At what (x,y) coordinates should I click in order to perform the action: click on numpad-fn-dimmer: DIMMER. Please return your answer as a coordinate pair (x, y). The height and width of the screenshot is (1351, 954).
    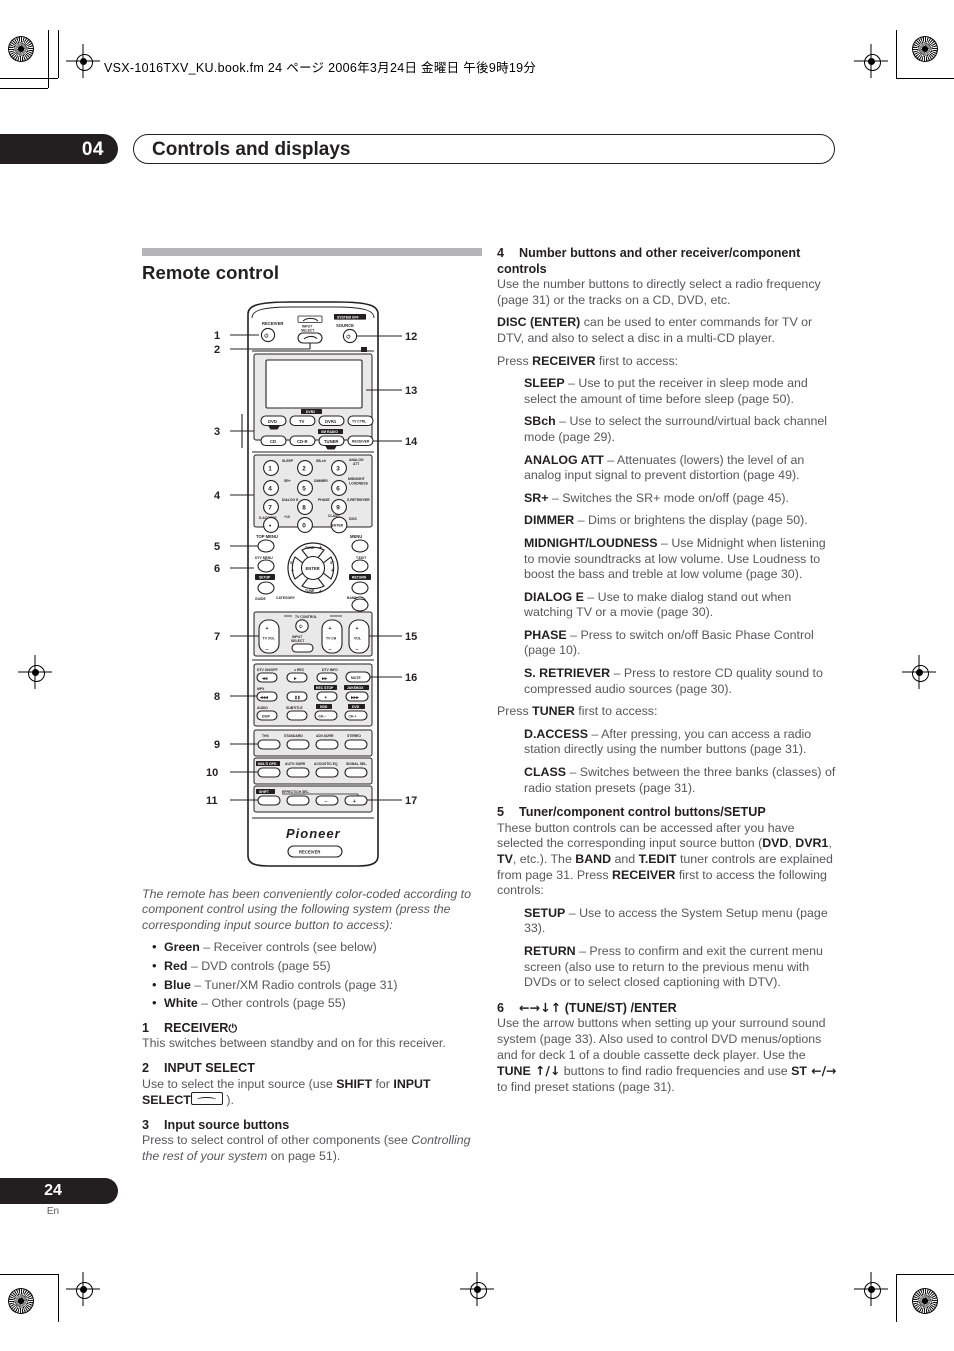
    Looking at the image, I should click on (321, 481).